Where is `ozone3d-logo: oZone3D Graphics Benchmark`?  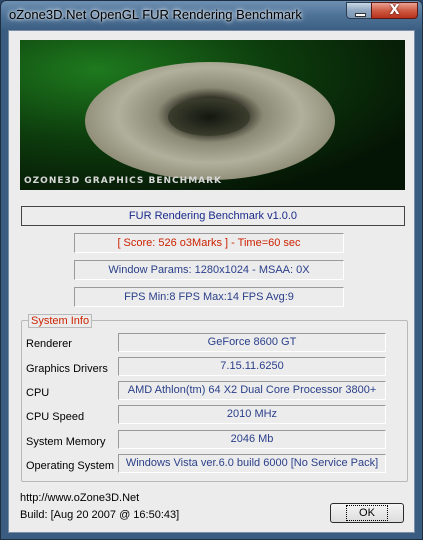 ozone3d-logo: oZone3D Graphics Benchmark is located at coordinates (123, 181).